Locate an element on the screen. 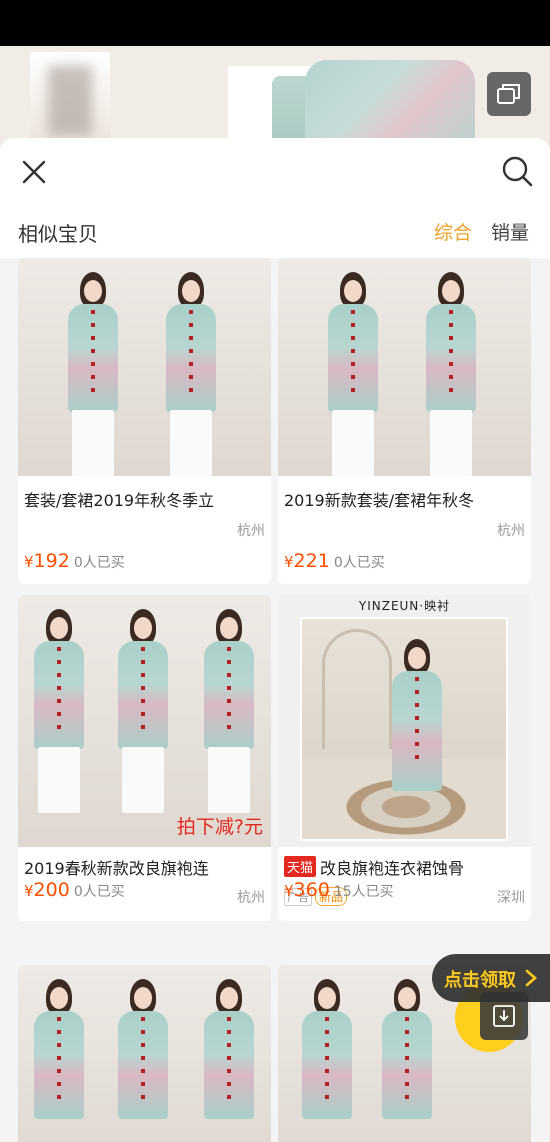  product-card: YINZEUN·映衬 天猫 改良旗袍连衣裙蚀骨 广告 新品 深圳 is located at coordinates (404, 758).